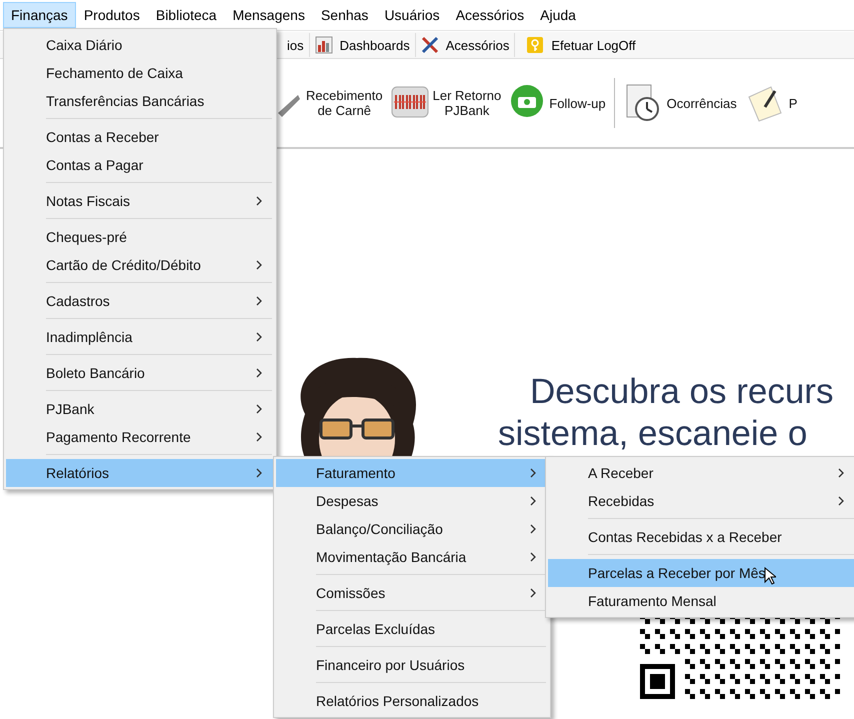  Describe the element at coordinates (412, 593) in the screenshot. I see `menu-item: Comissões` at that location.